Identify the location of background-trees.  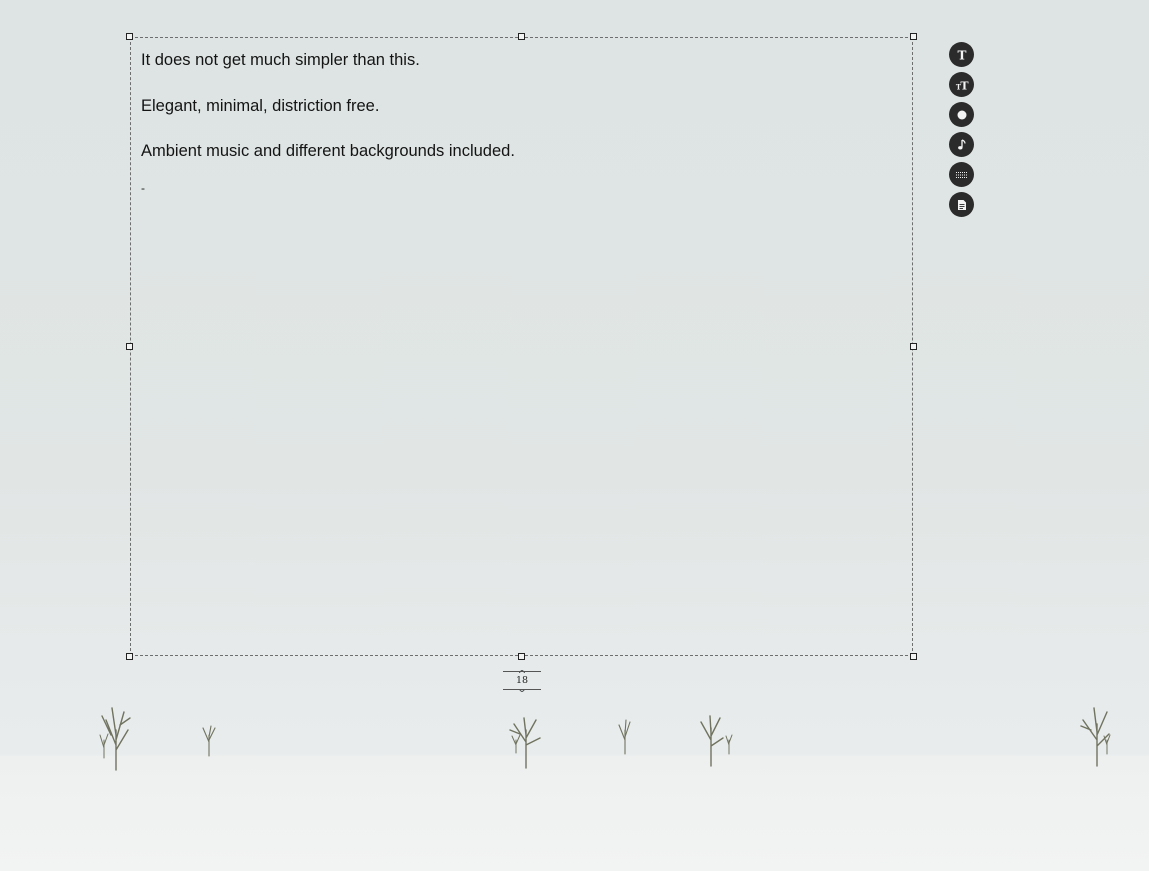
(605, 739).